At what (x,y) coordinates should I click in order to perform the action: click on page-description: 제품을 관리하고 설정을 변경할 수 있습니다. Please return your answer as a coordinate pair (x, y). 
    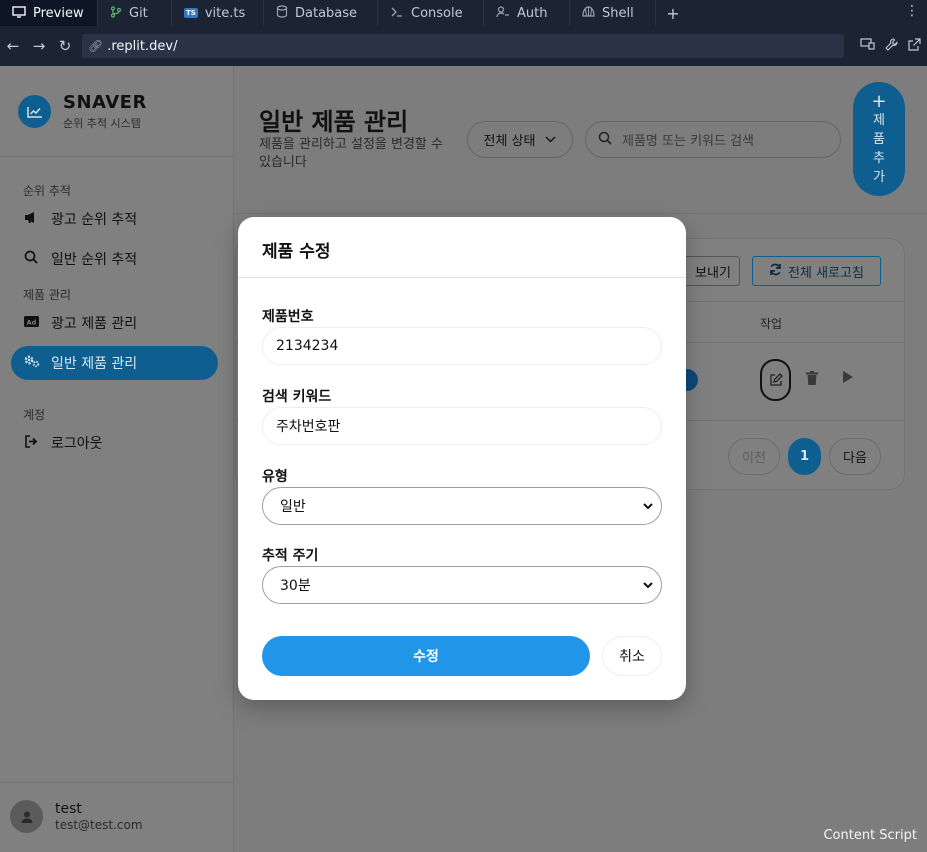
    Looking at the image, I should click on (351, 153).